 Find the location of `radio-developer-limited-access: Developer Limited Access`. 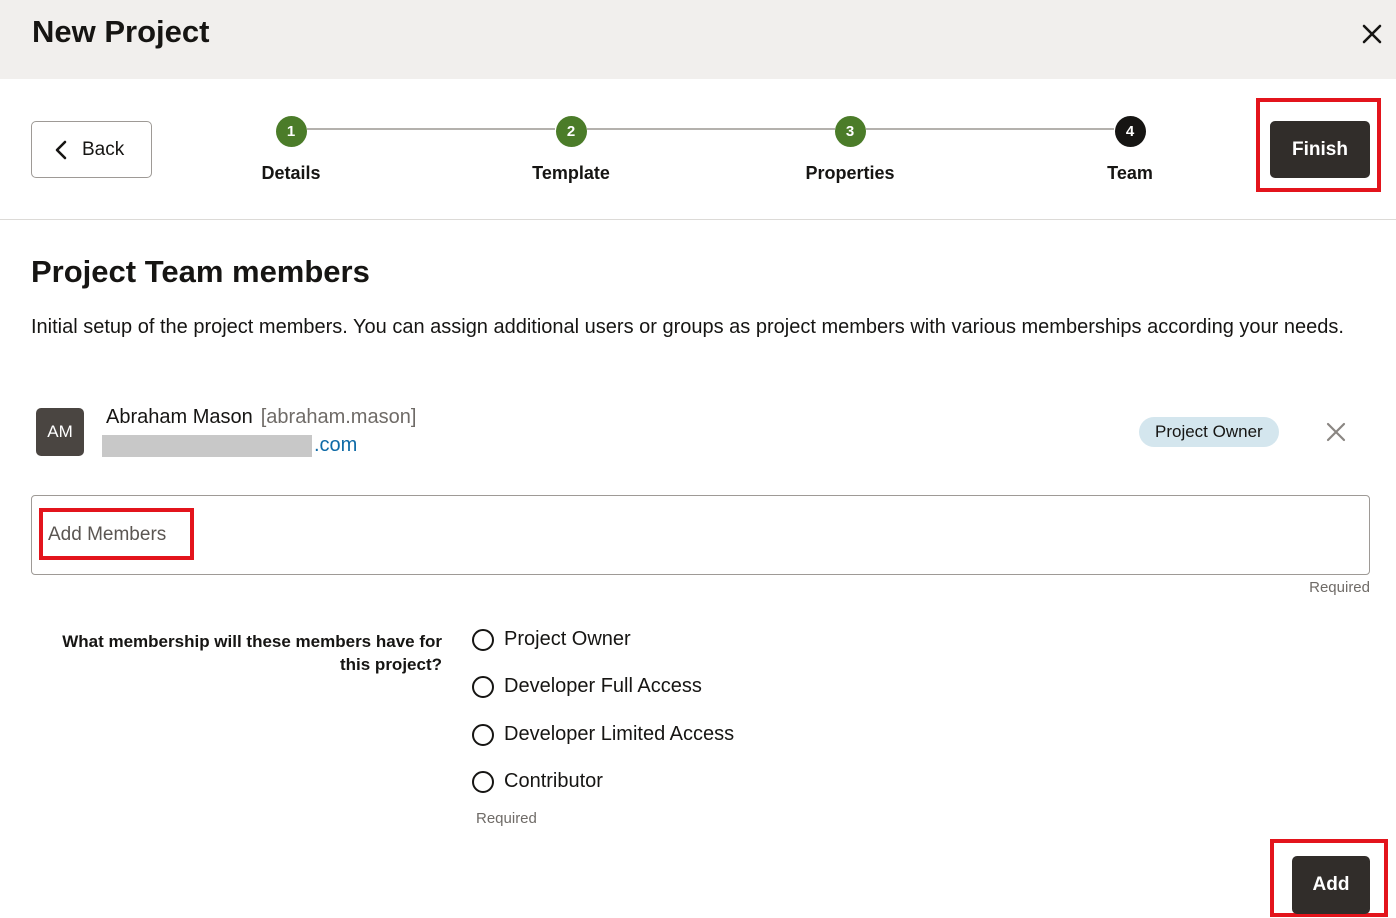

radio-developer-limited-access: Developer Limited Access is located at coordinates (603, 734).